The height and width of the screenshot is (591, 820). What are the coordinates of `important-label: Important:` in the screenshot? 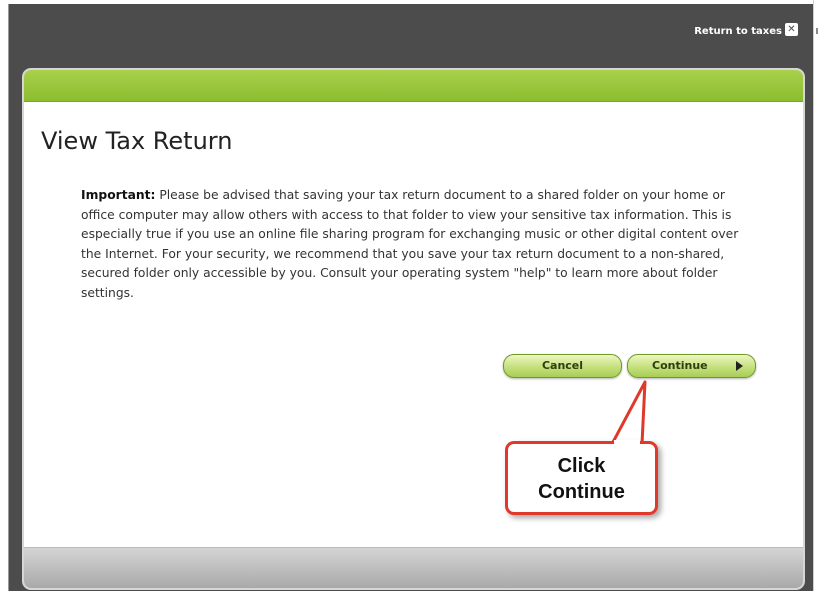 It's located at (118, 195).